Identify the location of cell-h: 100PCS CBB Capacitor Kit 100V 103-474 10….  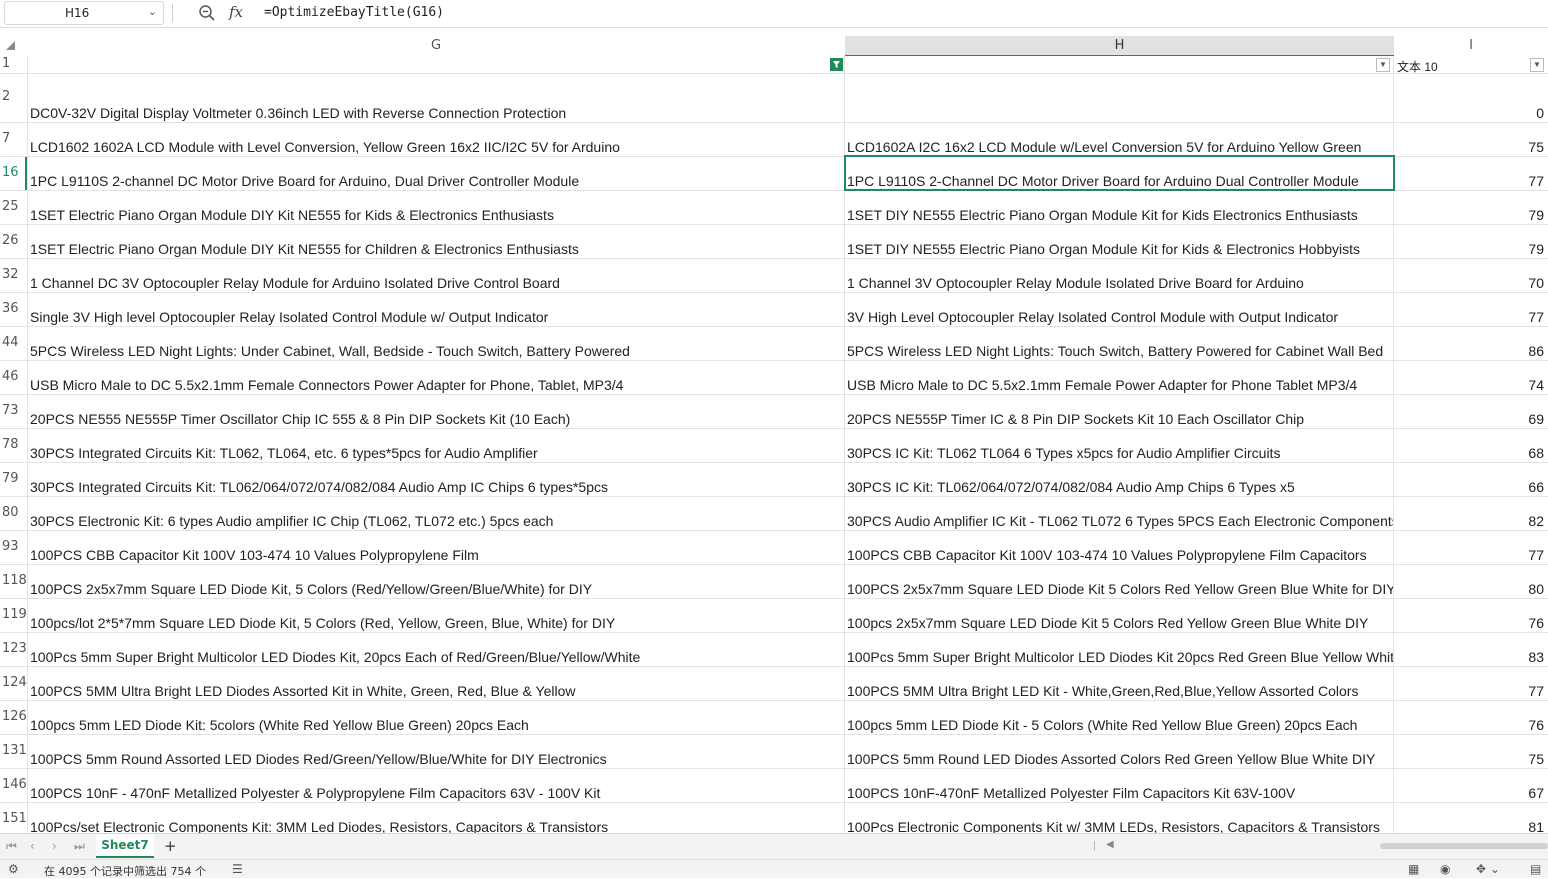
(1119, 547).